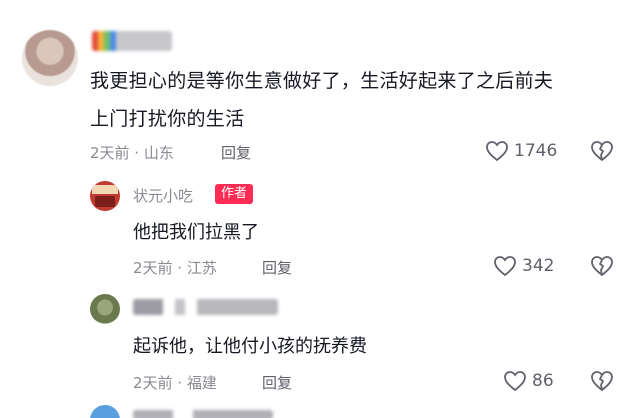 The image size is (640, 418). I want to click on comment-text: 我更担心的是等你生意做好了，生活好起来了之后前夫, so click(322, 81).